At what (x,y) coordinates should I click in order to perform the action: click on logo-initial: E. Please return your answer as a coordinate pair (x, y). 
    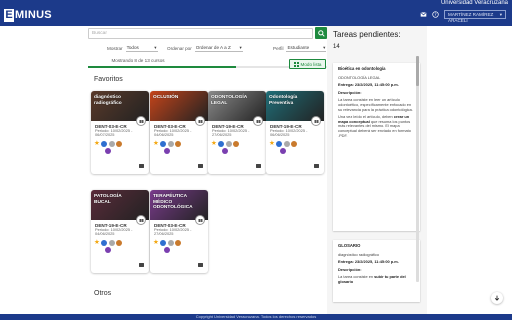
    Looking at the image, I should click on (9, 15).